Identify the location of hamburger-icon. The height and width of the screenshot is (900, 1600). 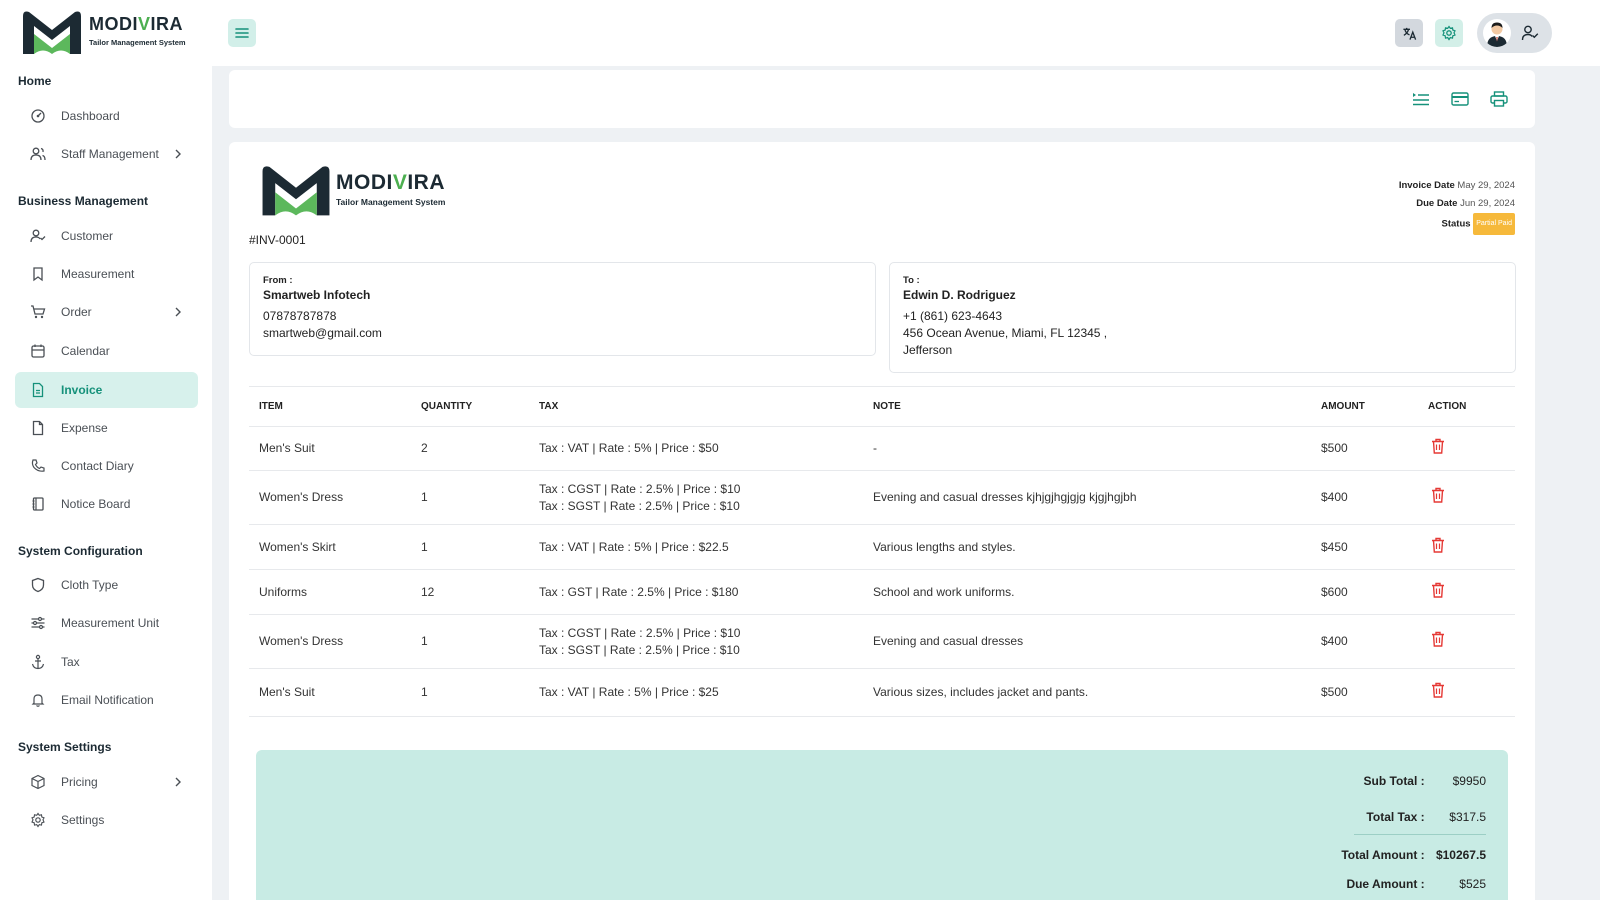
(242, 33).